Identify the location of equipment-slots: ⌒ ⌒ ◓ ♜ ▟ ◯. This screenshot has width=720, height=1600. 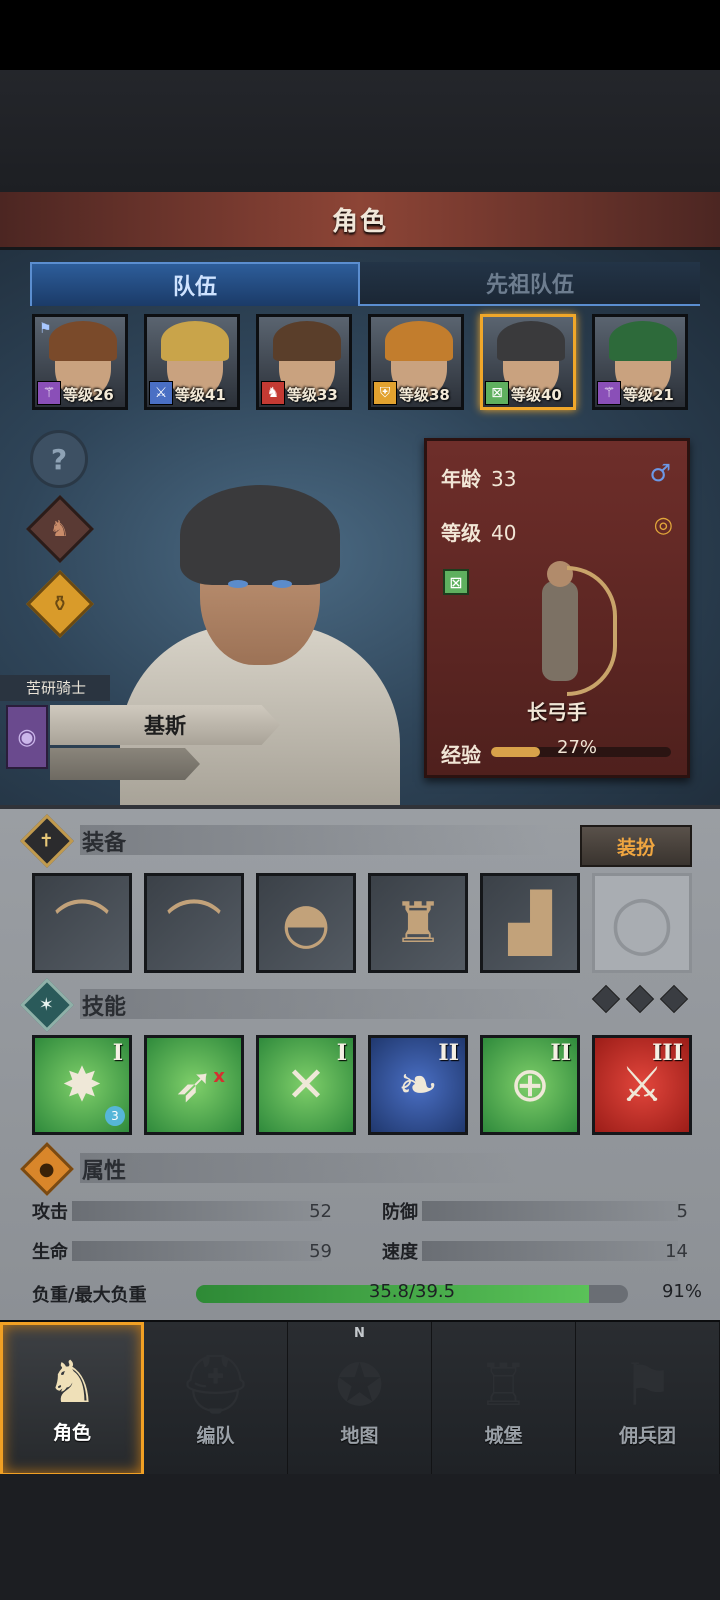
(362, 923).